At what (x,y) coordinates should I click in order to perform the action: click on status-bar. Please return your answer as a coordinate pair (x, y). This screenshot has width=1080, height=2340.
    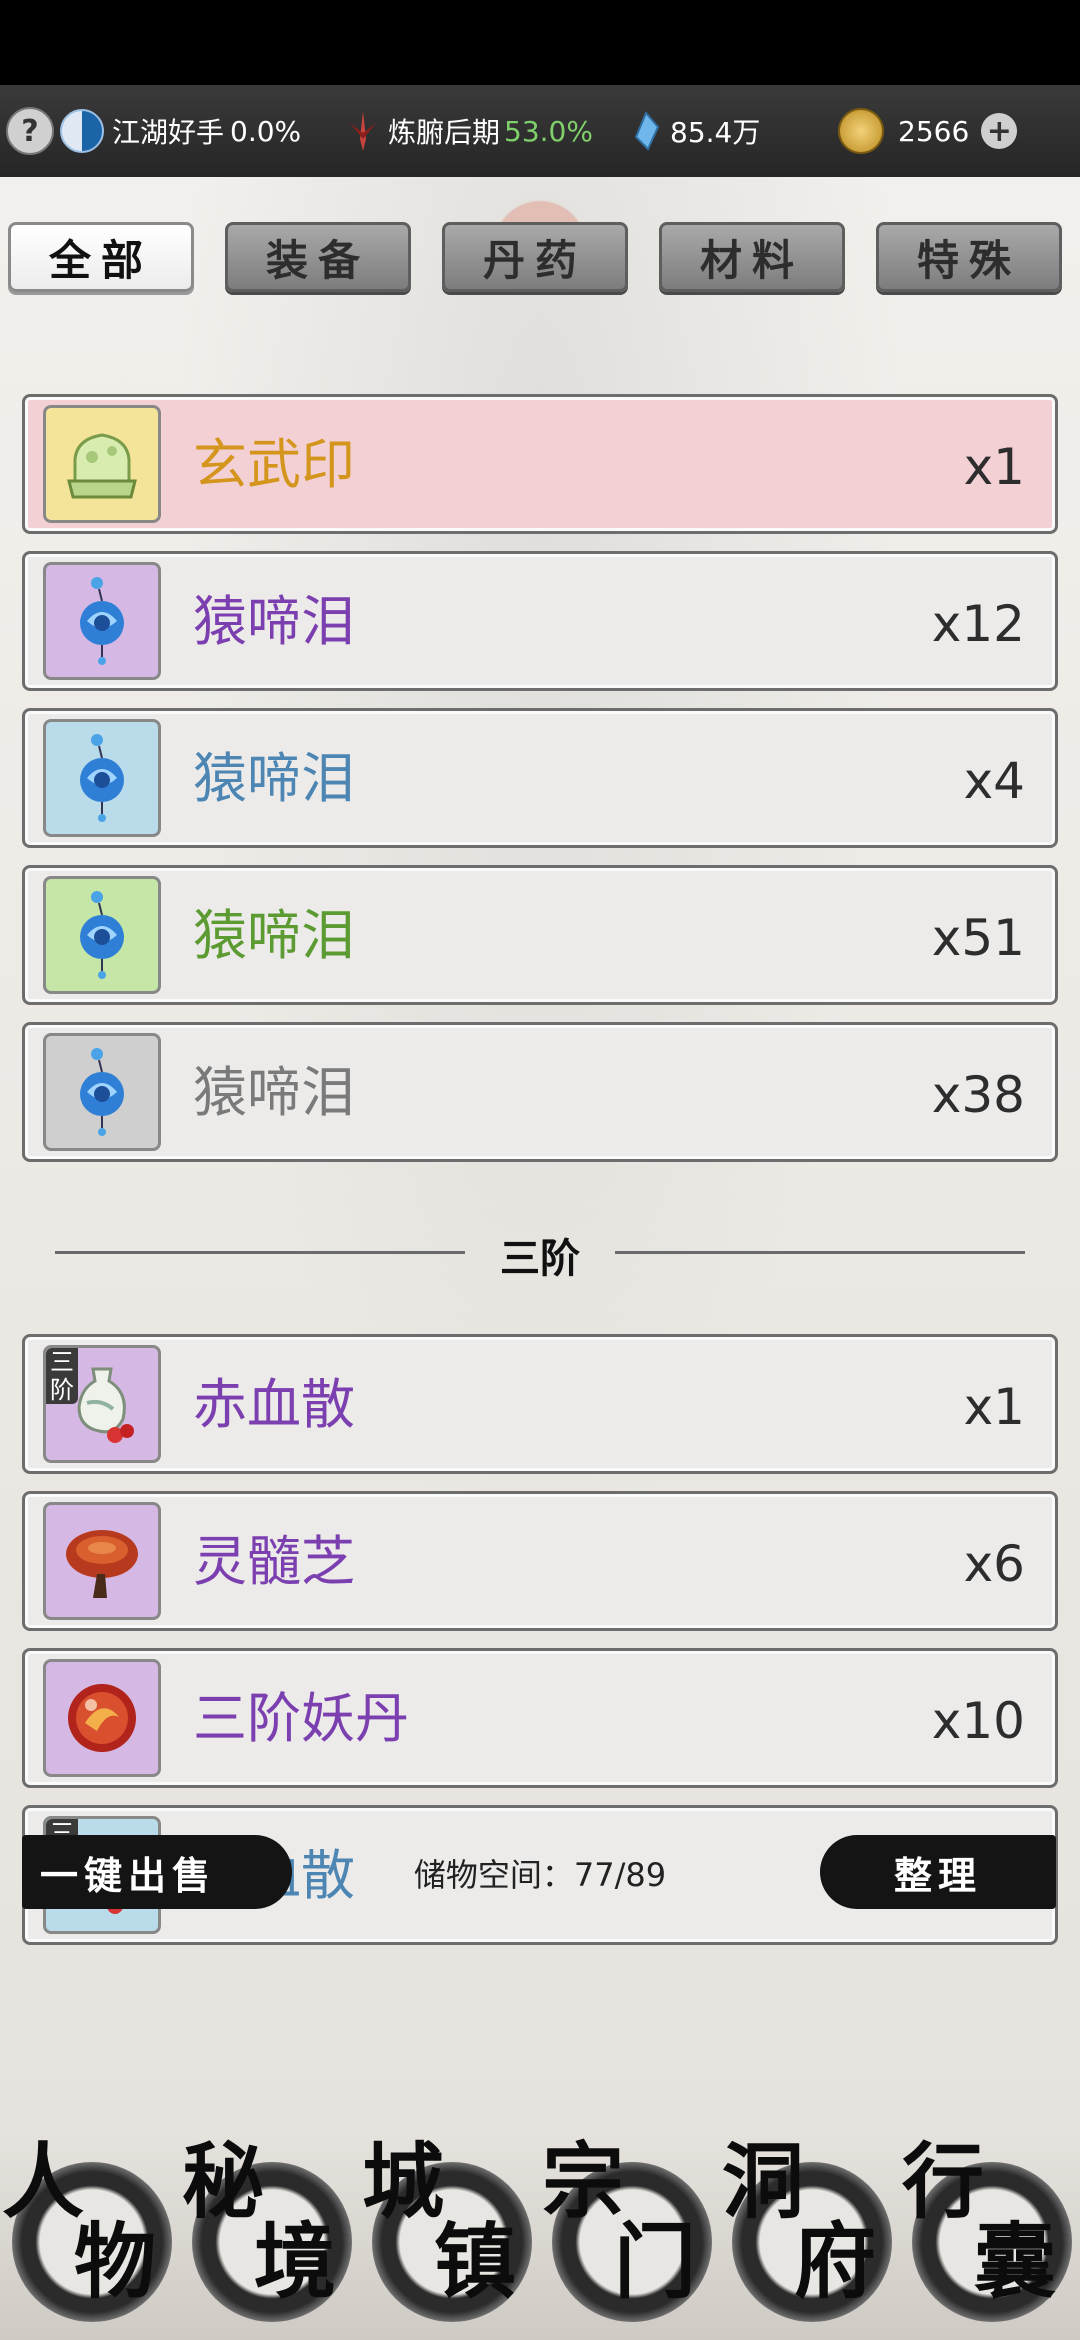
    Looking at the image, I should click on (540, 42).